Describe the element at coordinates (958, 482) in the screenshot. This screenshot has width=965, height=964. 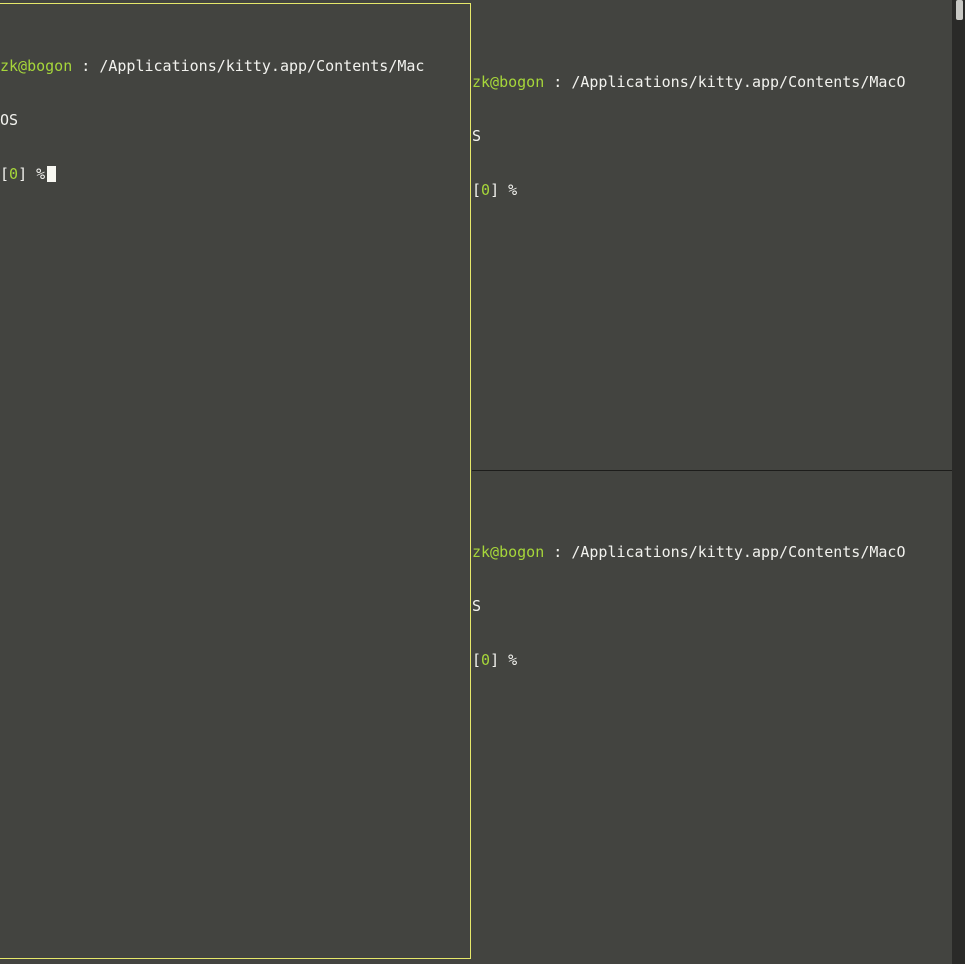
I see `vertical-scrollbar` at that location.